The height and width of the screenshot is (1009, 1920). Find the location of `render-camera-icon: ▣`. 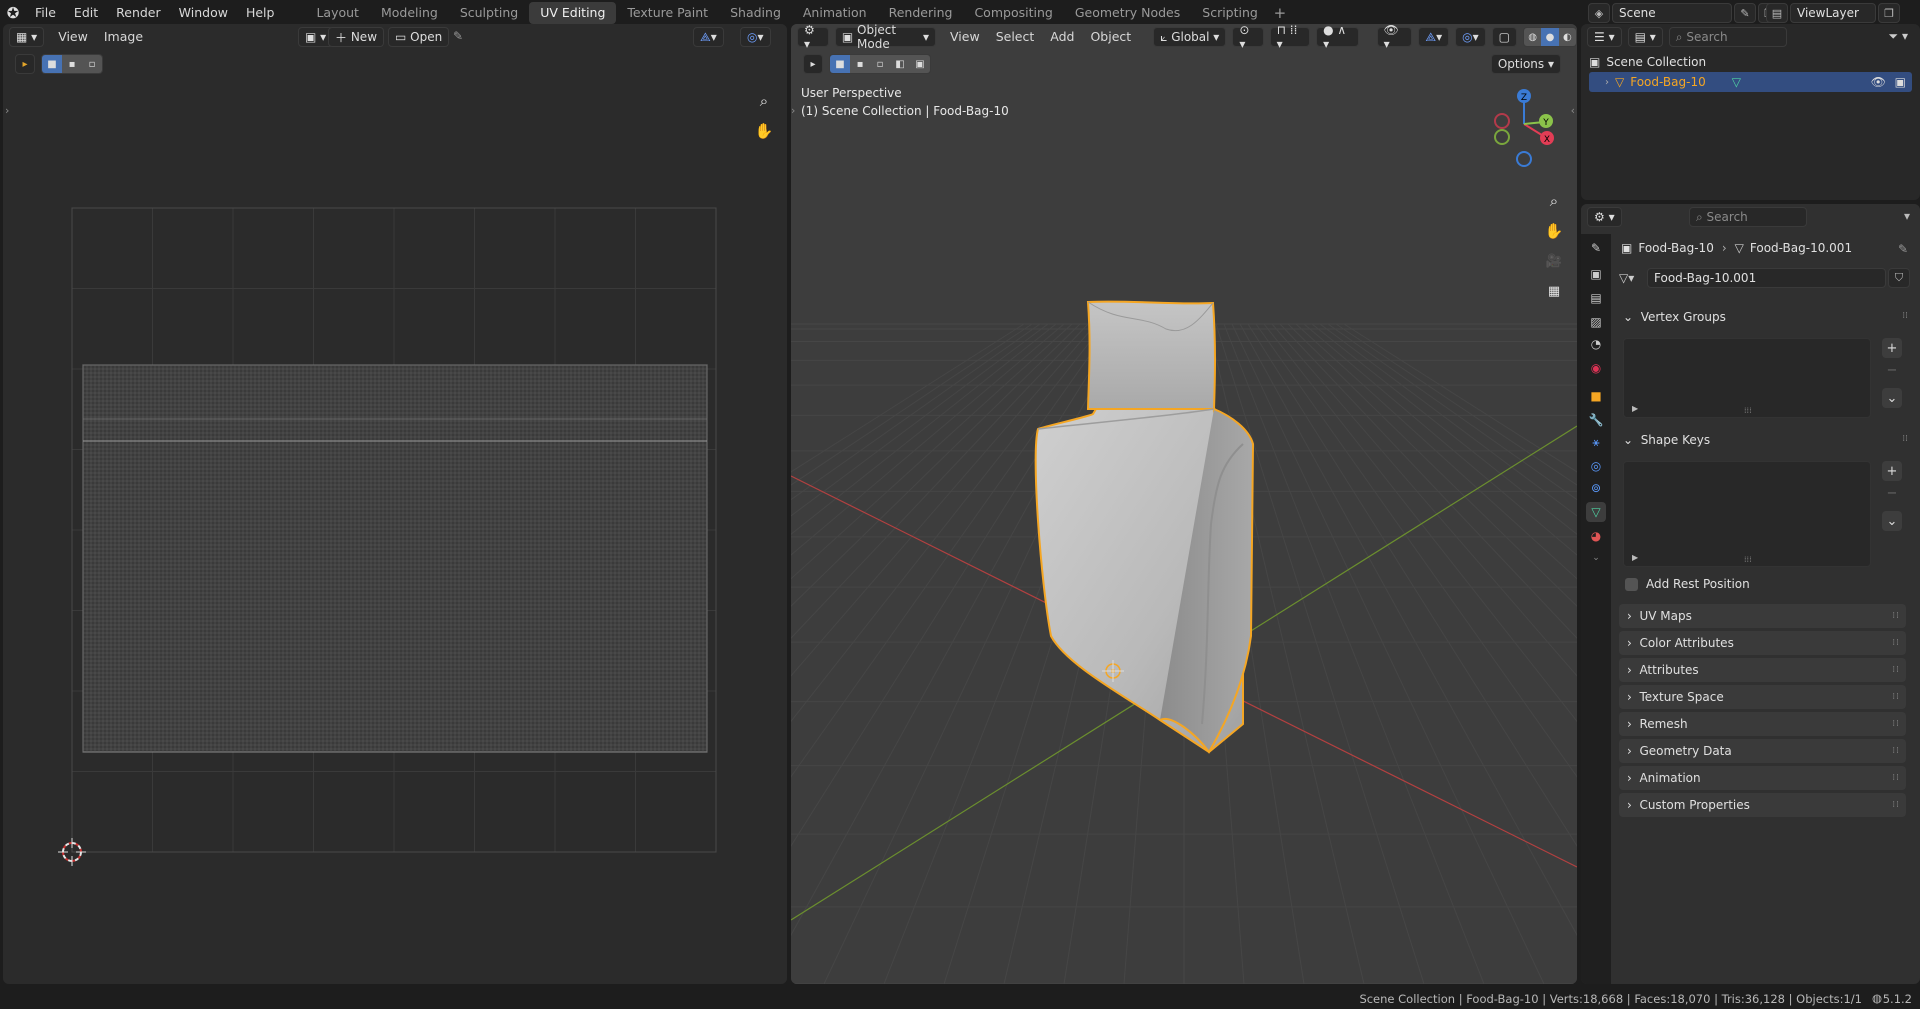

render-camera-icon: ▣ is located at coordinates (1900, 82).